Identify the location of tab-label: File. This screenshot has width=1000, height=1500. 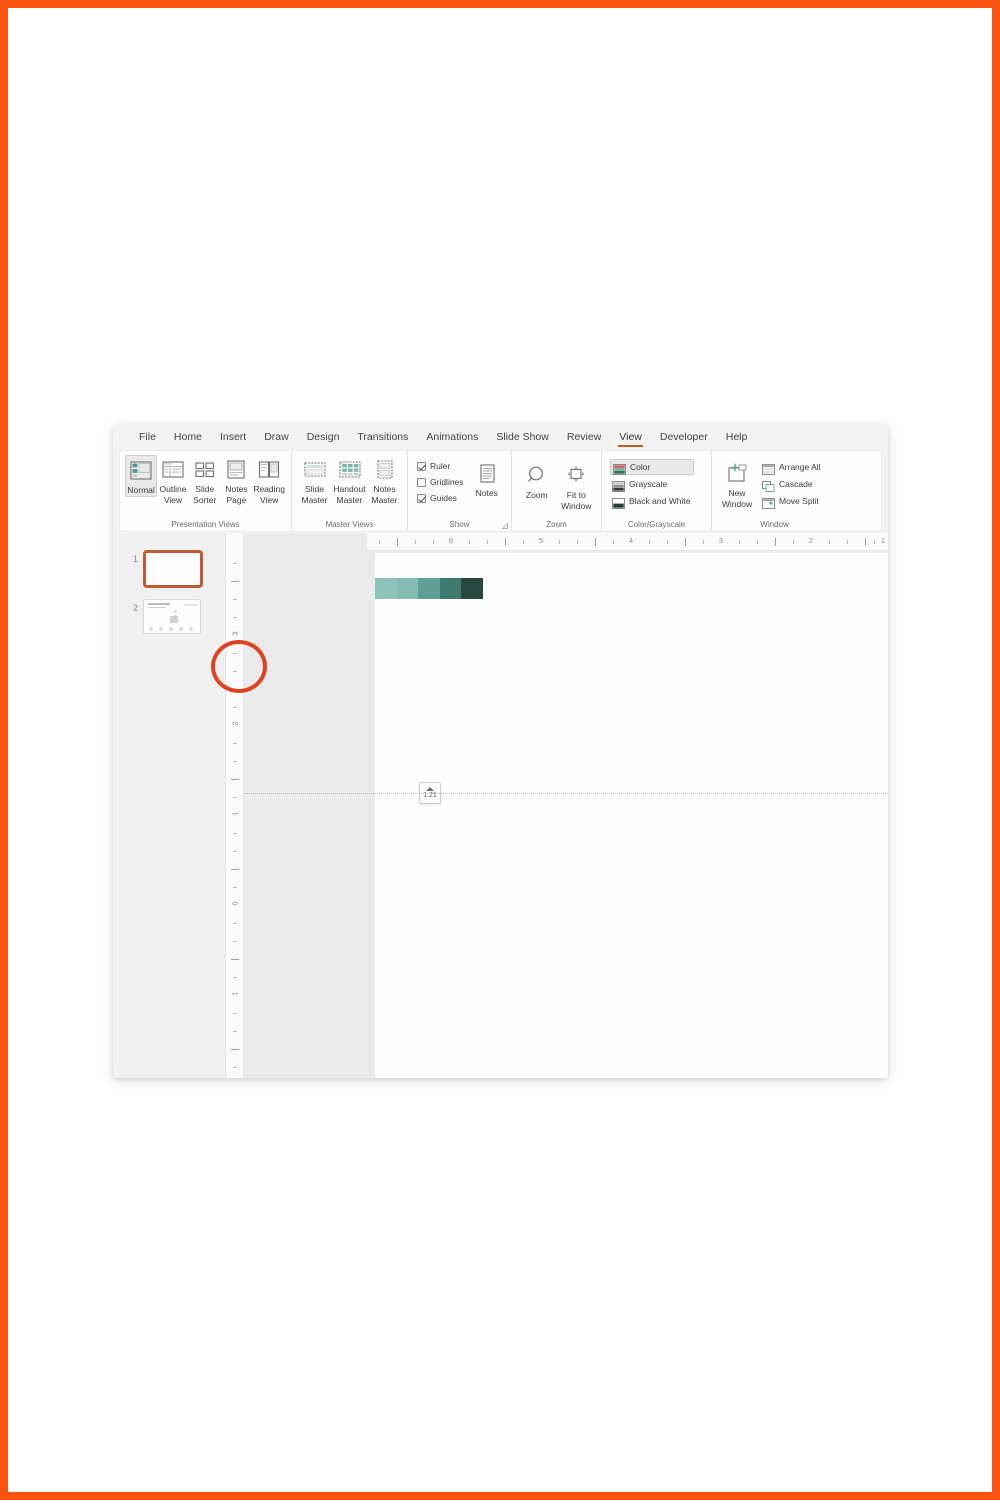
(147, 436).